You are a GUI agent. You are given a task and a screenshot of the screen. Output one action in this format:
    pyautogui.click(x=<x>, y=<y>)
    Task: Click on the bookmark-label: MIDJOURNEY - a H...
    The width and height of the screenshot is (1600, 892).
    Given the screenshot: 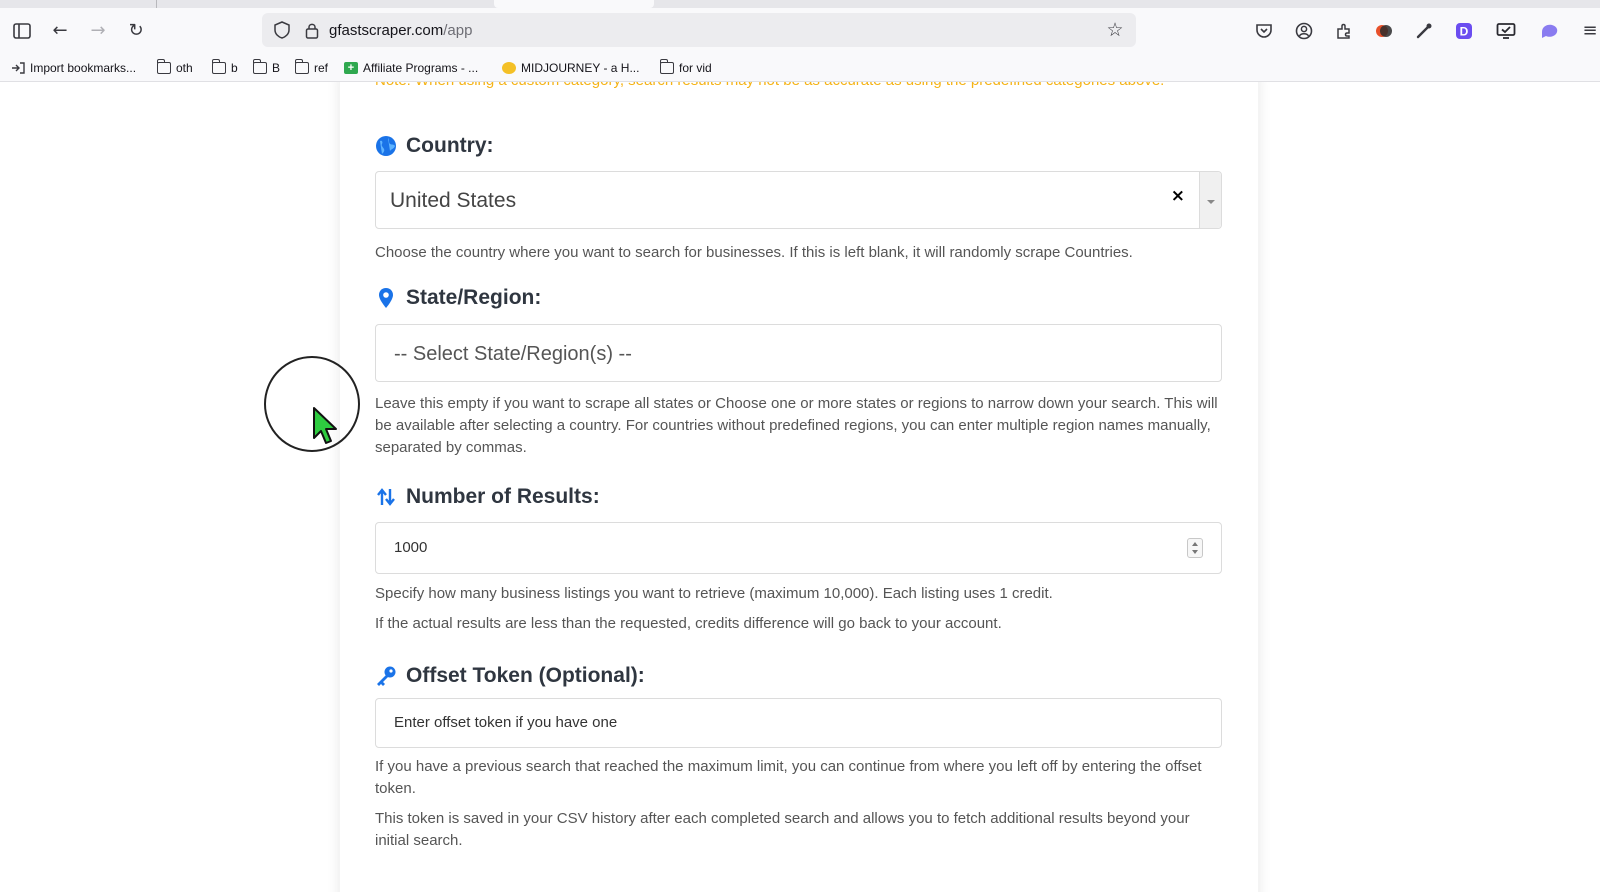 What is the action you would take?
    pyautogui.click(x=580, y=68)
    